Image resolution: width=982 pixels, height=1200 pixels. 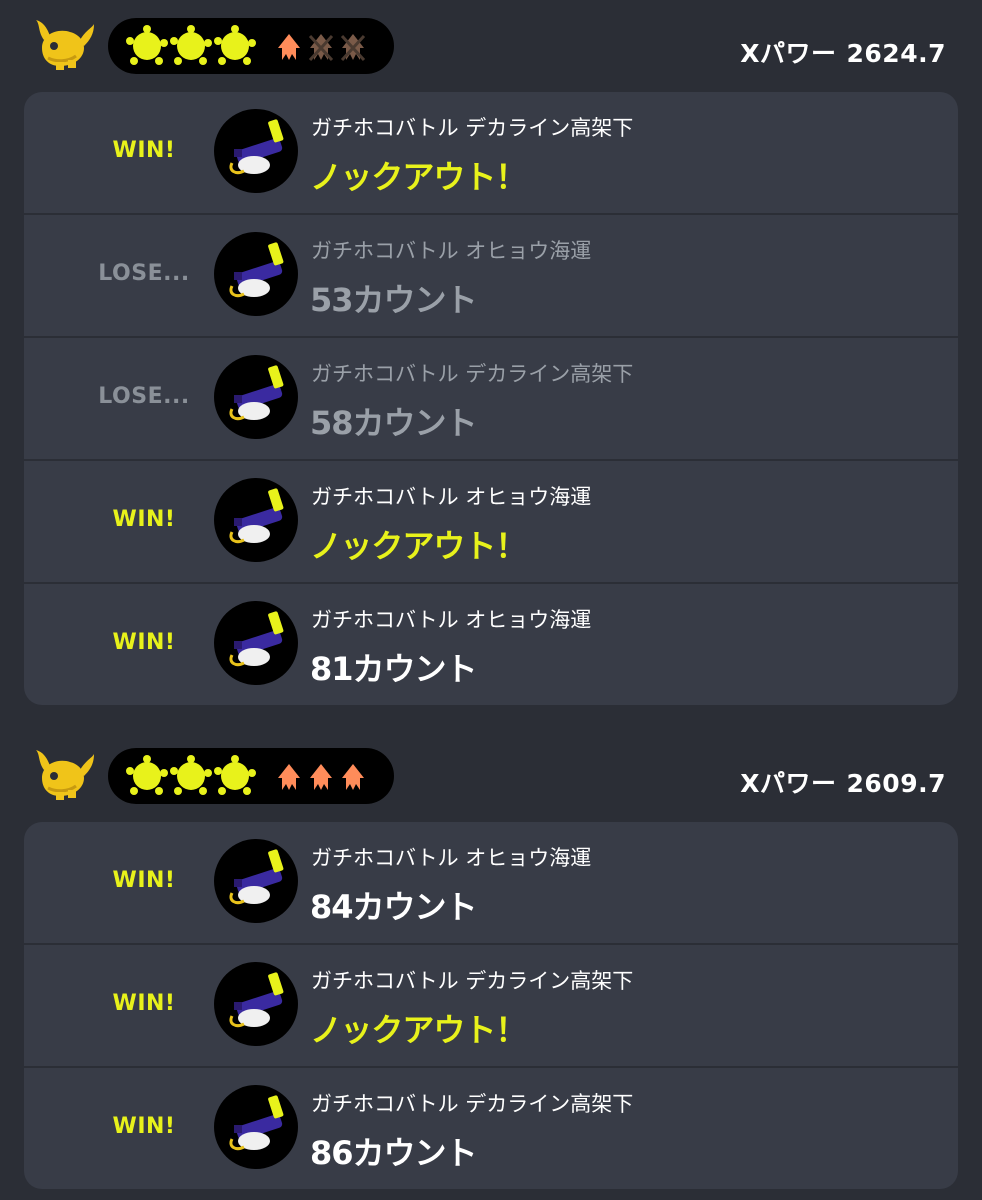 I want to click on xpower-display: Xパワー 2609.7, so click(x=843, y=782).